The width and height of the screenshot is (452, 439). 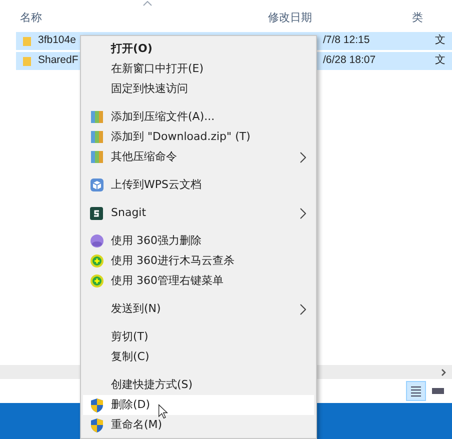 I want to click on modified-date: /6/28 18:07, so click(x=350, y=60).